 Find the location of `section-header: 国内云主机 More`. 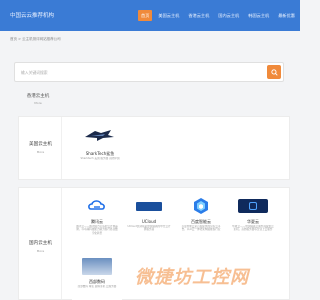

section-header: 国内云主机 More is located at coordinates (40, 243).